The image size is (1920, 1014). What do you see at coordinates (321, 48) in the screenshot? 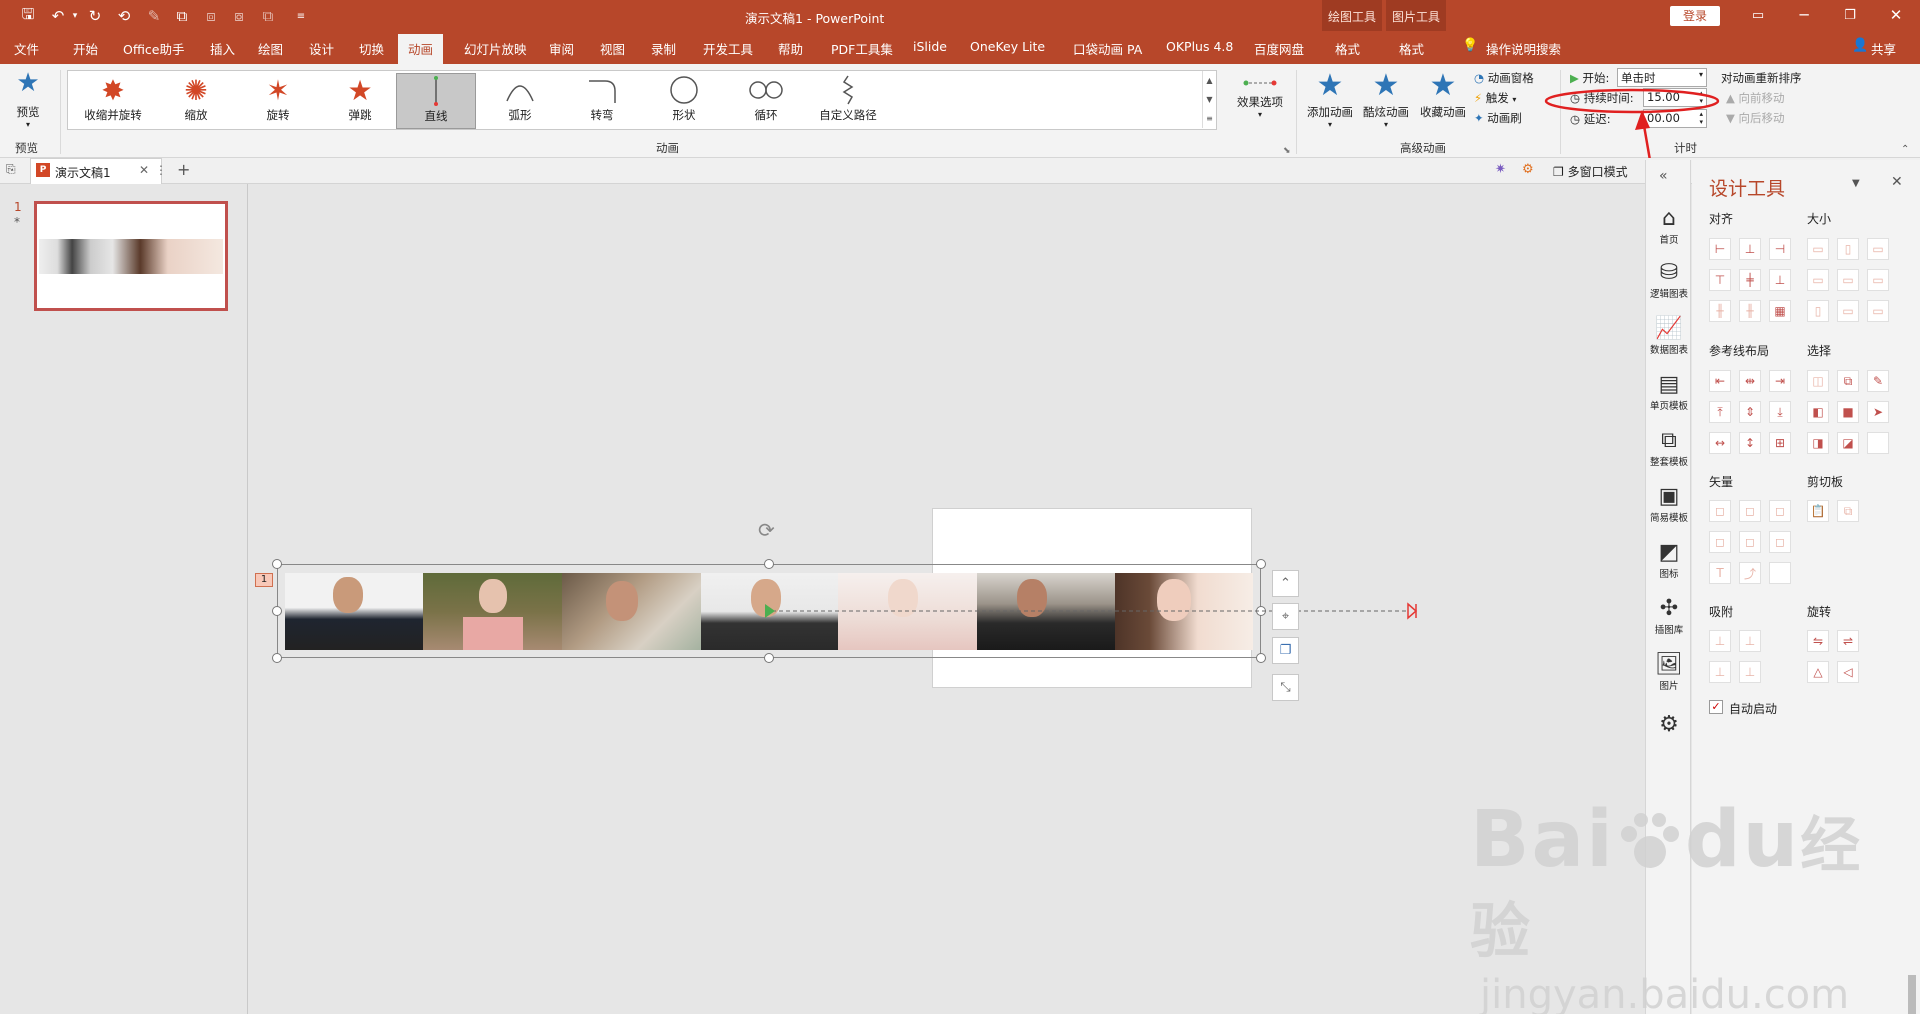
I see `menu-tab: 设计` at bounding box center [321, 48].